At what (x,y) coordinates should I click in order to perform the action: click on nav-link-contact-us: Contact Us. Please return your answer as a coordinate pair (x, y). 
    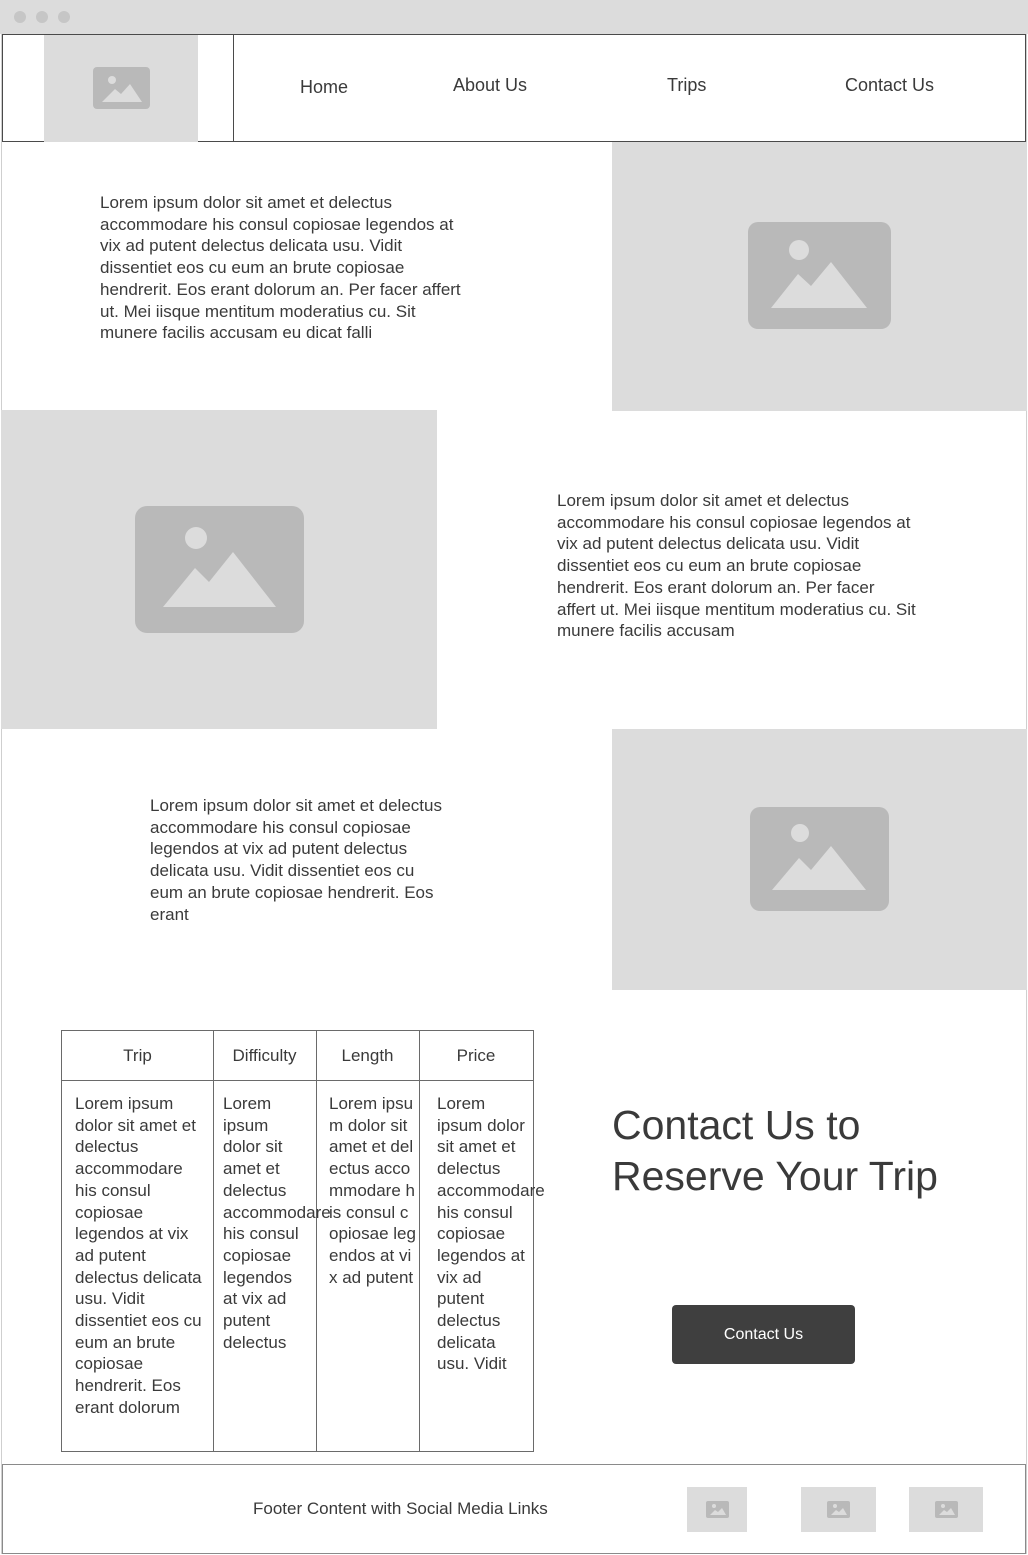
    Looking at the image, I should click on (889, 85).